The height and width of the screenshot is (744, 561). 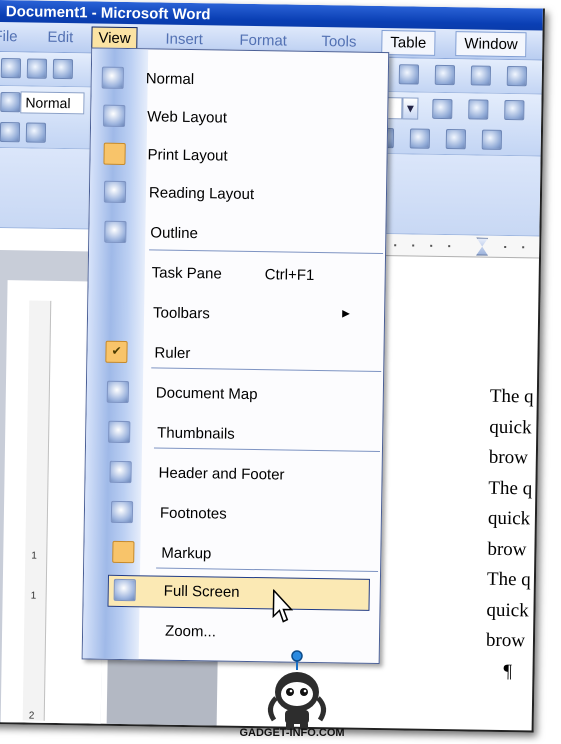 What do you see at coordinates (420, 138) in the screenshot?
I see `align-center-icon` at bounding box center [420, 138].